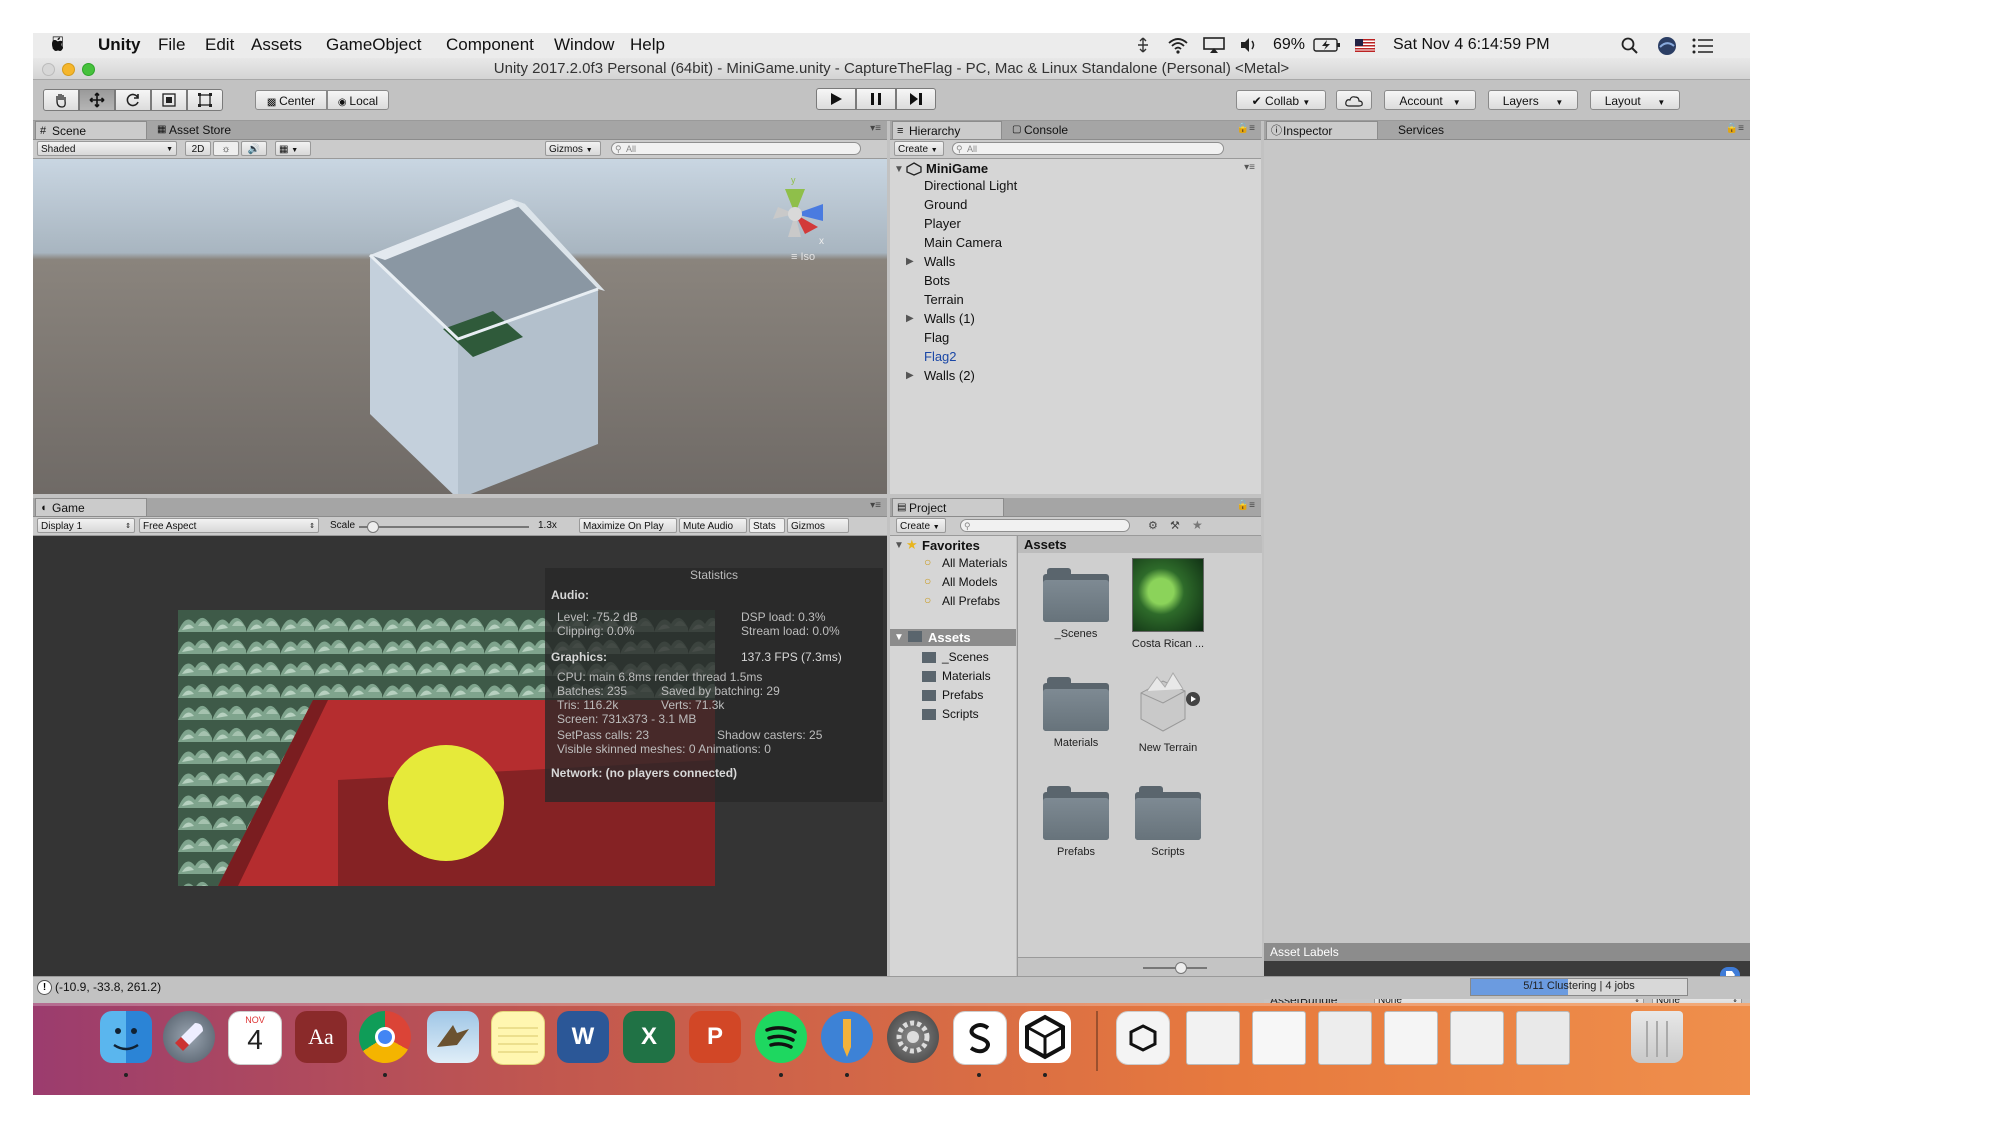 Image resolution: width=2000 pixels, height=1125 pixels. I want to click on hierarchy-item: Ground, so click(945, 204).